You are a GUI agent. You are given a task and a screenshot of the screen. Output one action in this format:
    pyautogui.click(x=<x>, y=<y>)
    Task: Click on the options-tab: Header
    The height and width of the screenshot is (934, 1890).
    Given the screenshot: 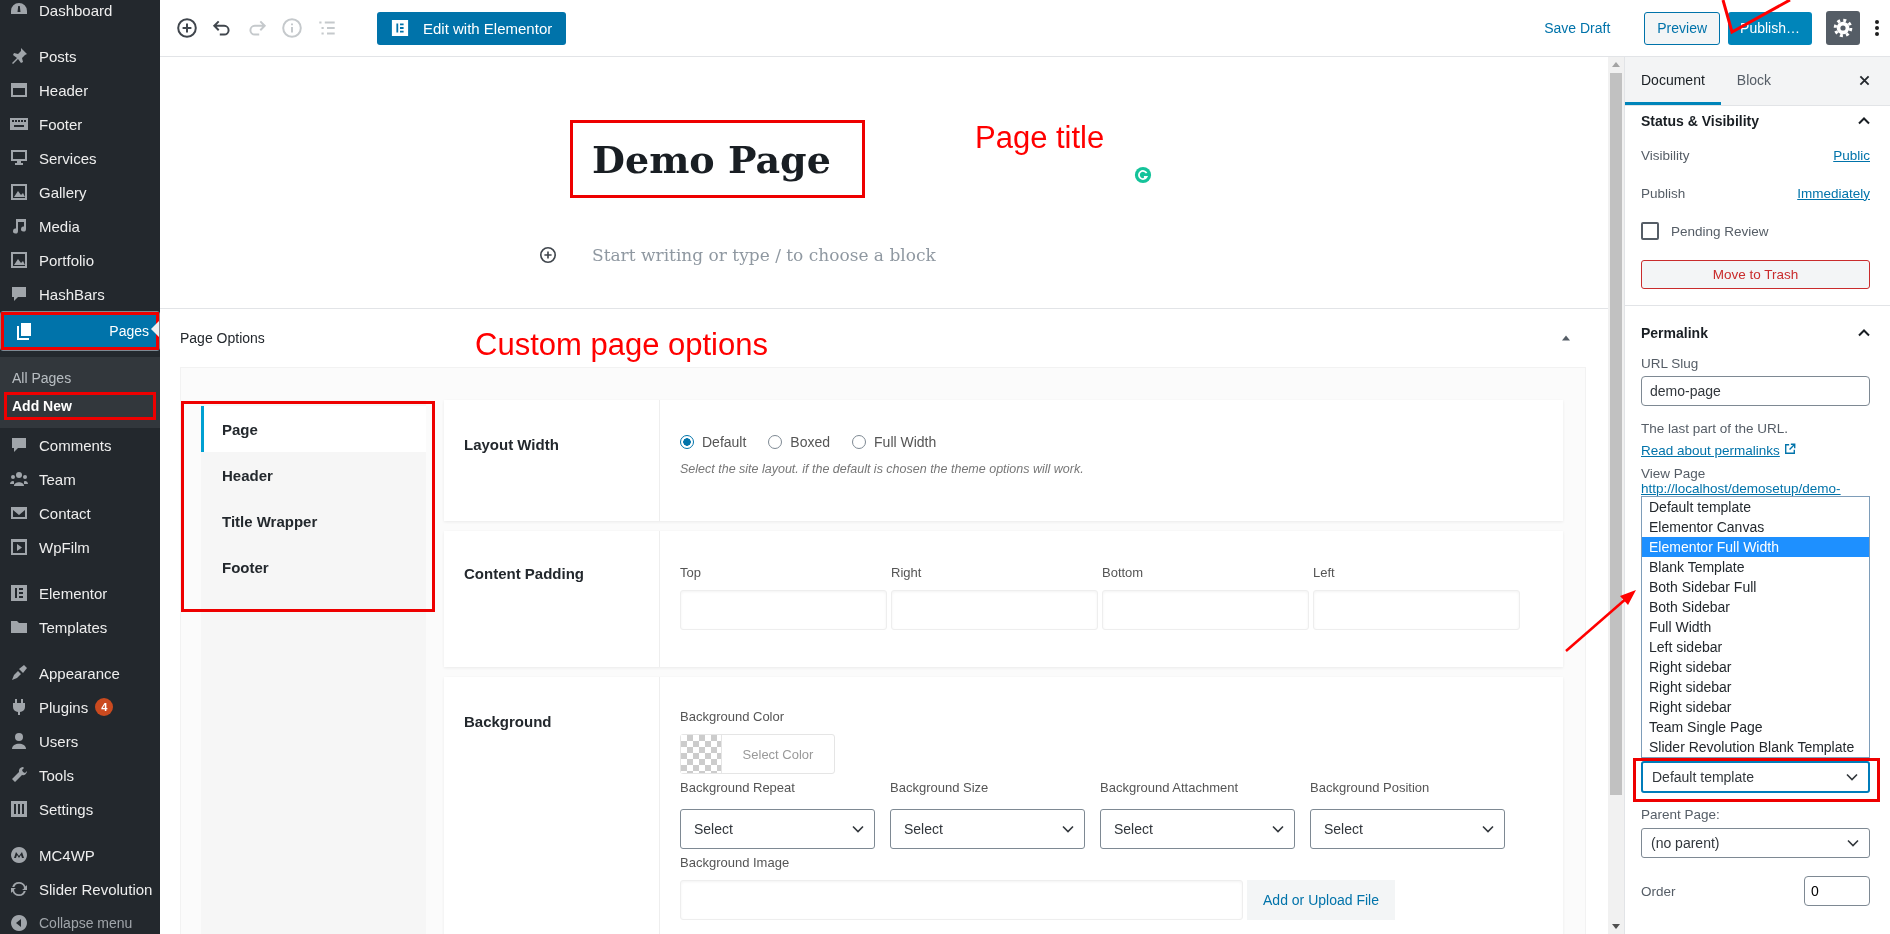 What is the action you would take?
    pyautogui.click(x=313, y=475)
    